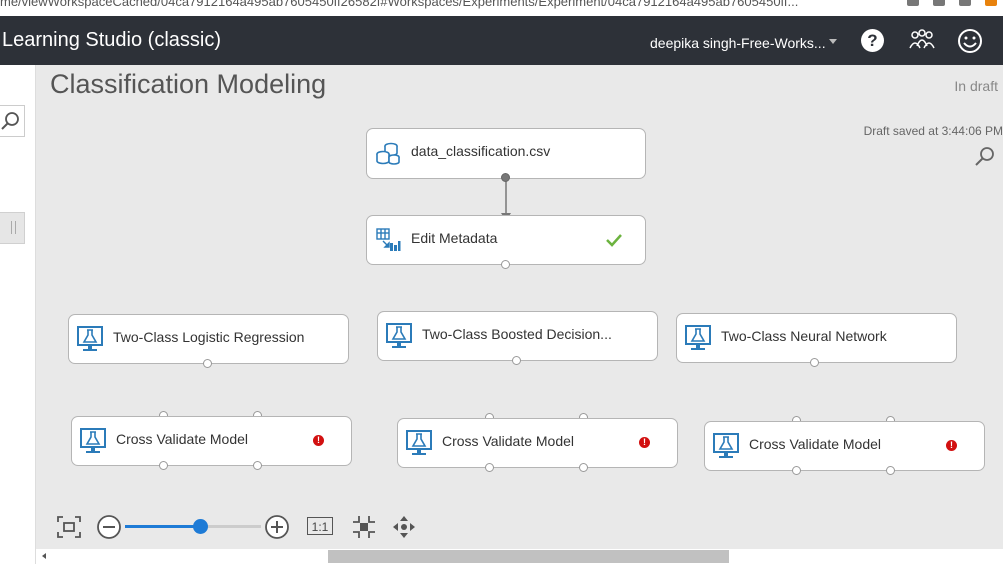 The image size is (1003, 564). I want to click on feedback-smiley-icon, so click(970, 41).